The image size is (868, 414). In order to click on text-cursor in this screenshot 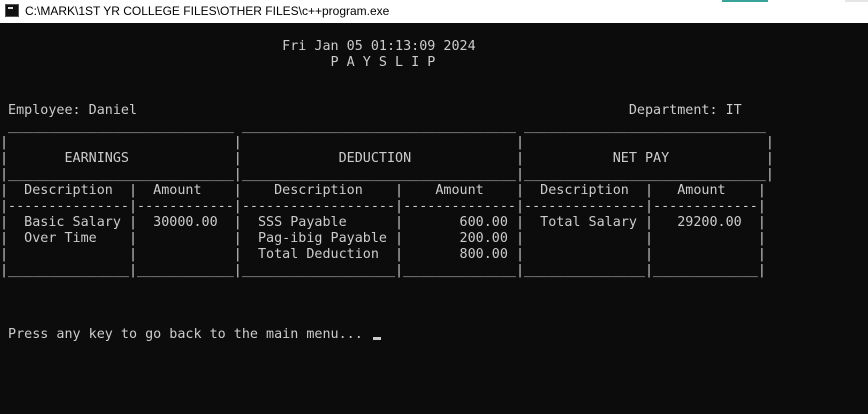, I will do `click(376, 338)`.